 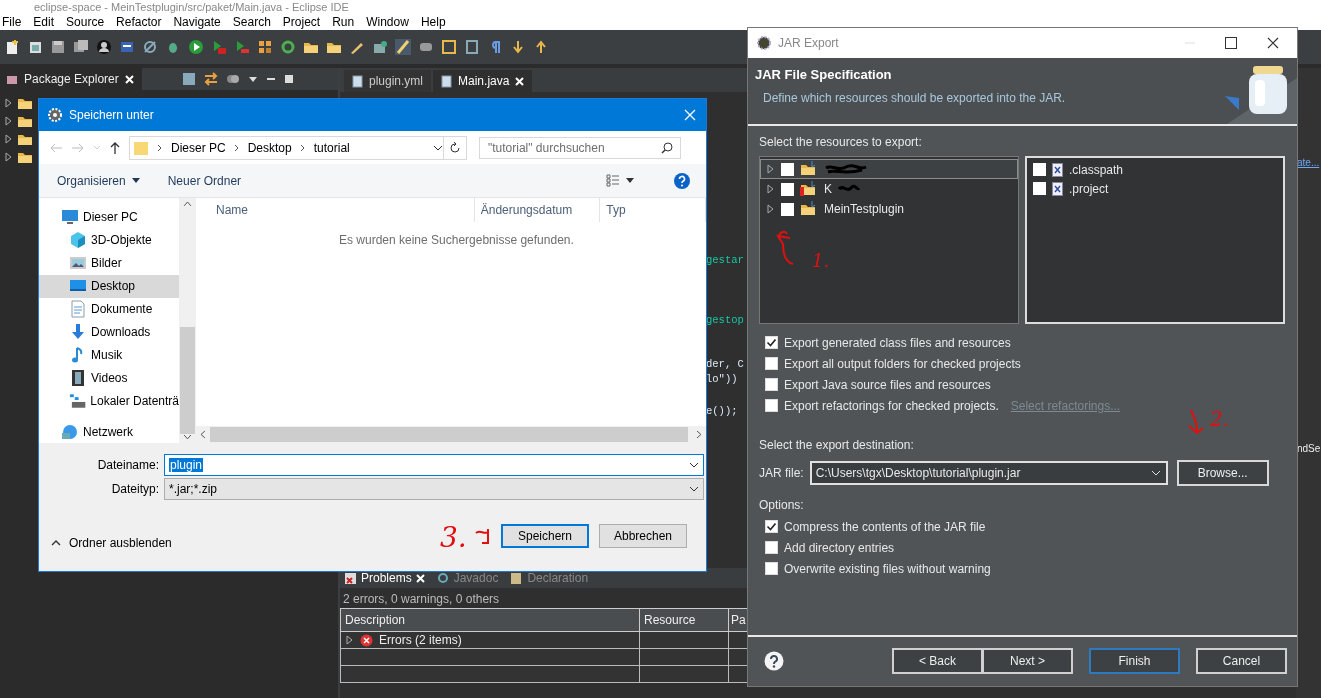 What do you see at coordinates (109, 332) in the screenshot?
I see `folder-item: Downloads` at bounding box center [109, 332].